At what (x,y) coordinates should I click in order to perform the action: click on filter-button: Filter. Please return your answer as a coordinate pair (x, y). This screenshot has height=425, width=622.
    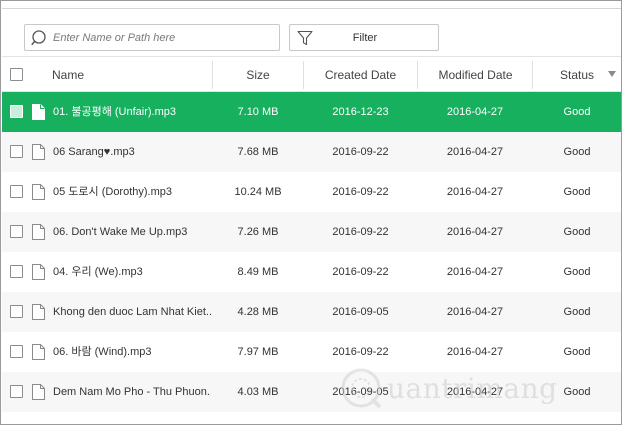
    Looking at the image, I should click on (364, 37).